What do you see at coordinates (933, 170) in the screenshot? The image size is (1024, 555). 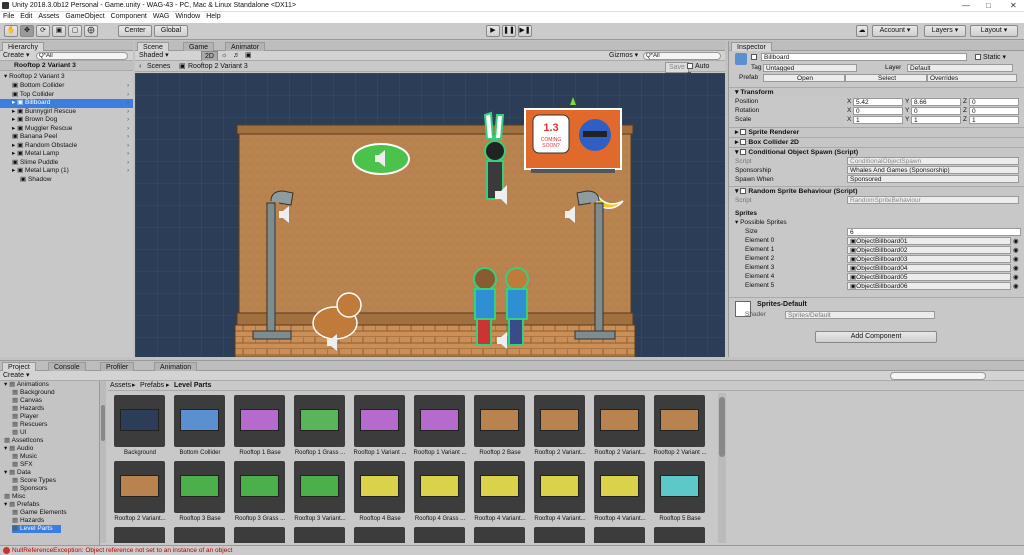 I see `sponsorship-field: Whales And Games (Sponsorship)` at bounding box center [933, 170].